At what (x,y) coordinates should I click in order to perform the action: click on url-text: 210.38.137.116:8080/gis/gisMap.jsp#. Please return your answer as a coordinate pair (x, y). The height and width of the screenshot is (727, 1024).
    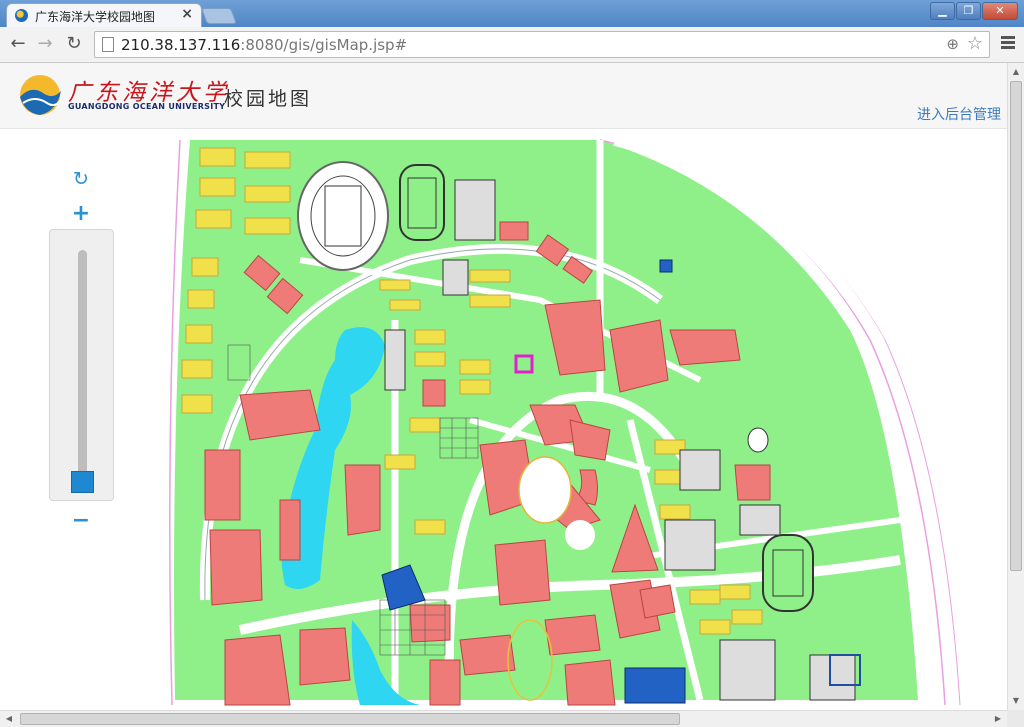
    Looking at the image, I should click on (264, 45).